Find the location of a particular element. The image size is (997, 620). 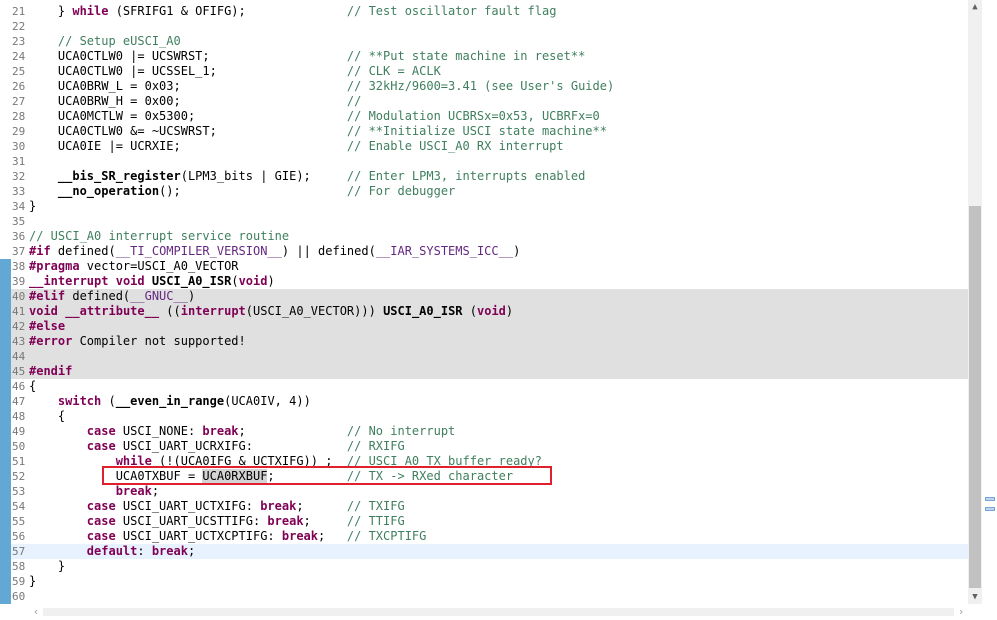

code-text: #endif is located at coordinates (50, 371).